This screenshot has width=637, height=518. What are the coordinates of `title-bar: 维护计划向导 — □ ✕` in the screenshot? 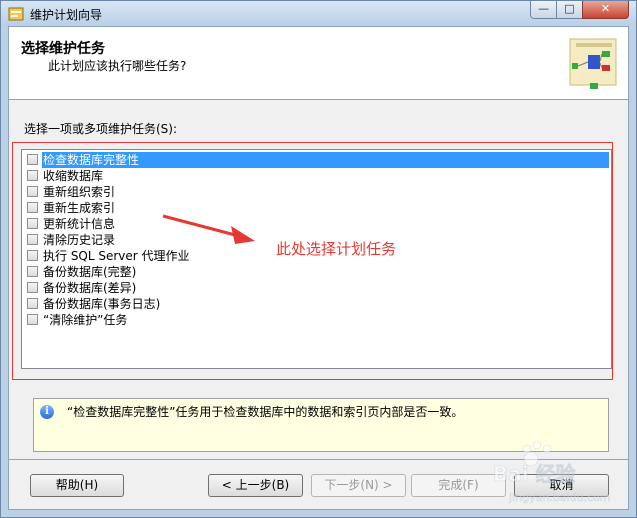 It's located at (318, 13).